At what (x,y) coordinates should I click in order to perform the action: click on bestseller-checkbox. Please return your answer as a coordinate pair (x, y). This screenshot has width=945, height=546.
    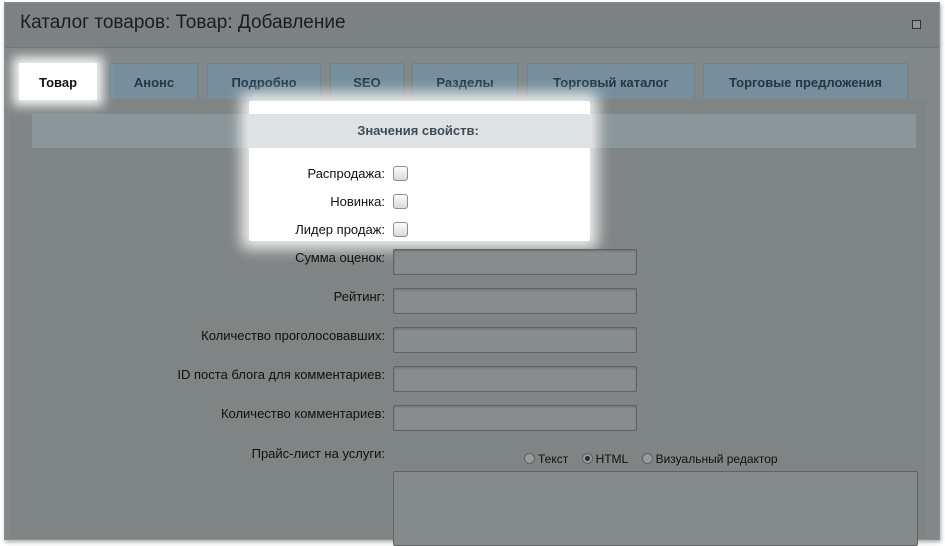
    Looking at the image, I should click on (400, 229).